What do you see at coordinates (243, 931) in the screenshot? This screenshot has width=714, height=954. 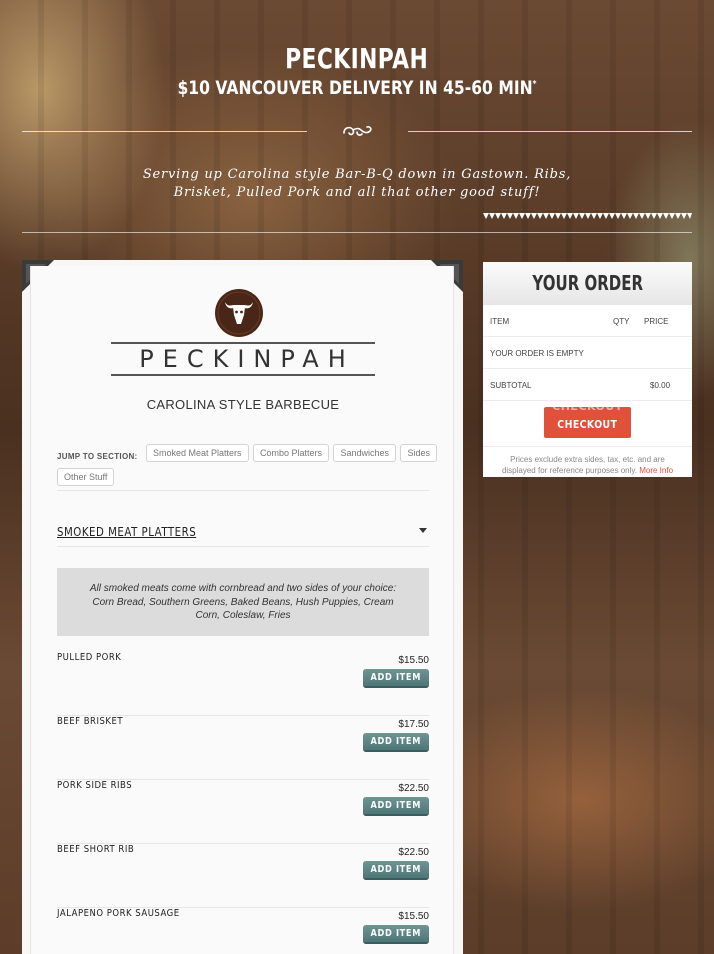 I see `menu-item: JALAPENO PORK SAUSAGE $15.50 ADD ITEM` at bounding box center [243, 931].